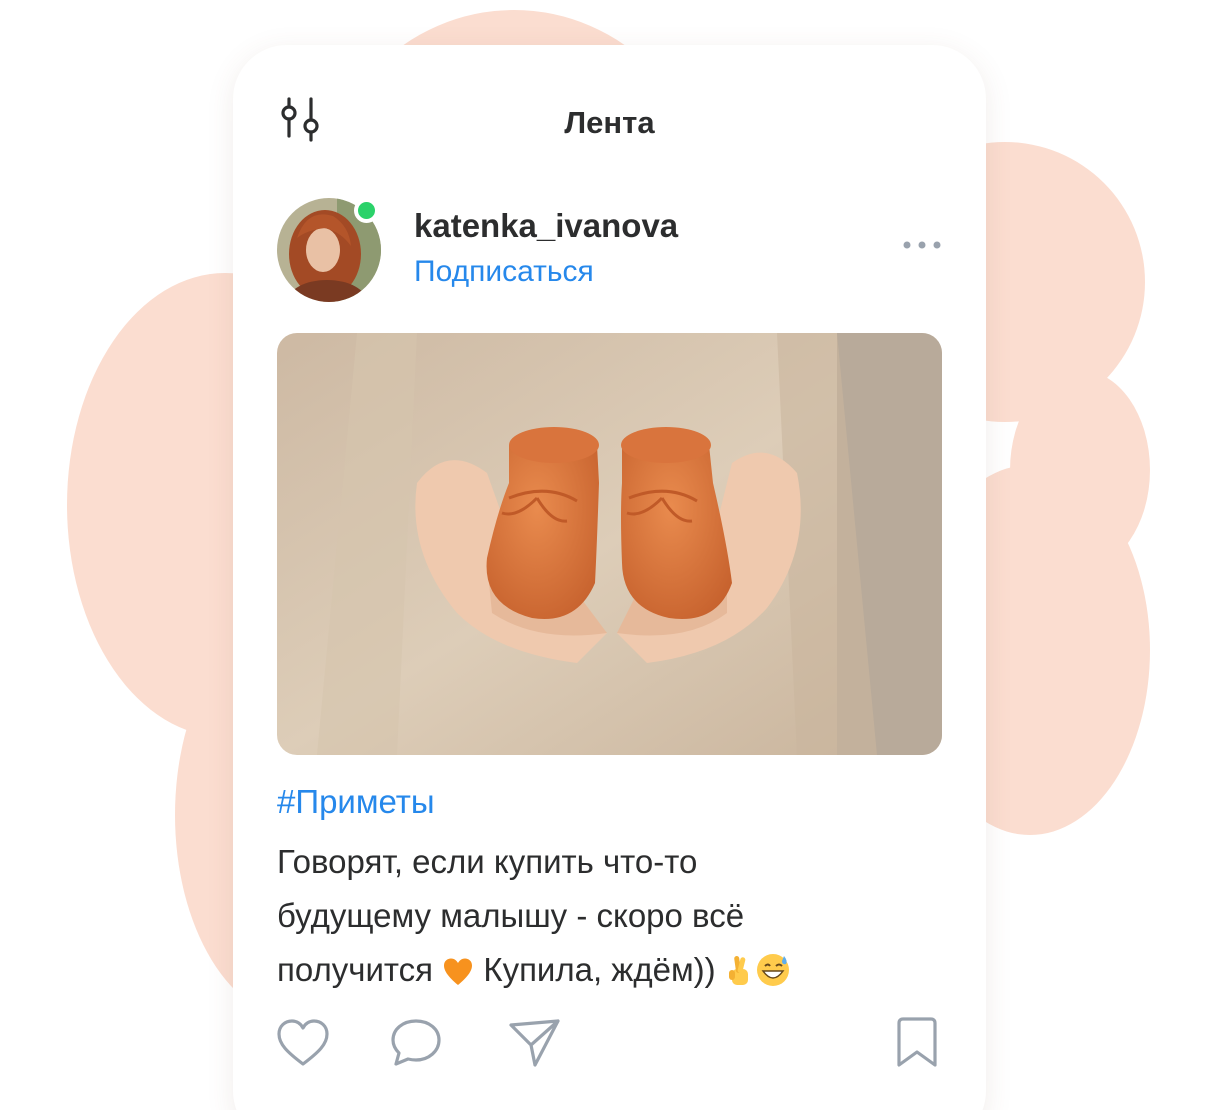 Image resolution: width=1220 pixels, height=1110 pixels. I want to click on top-bar: Лента, so click(609, 120).